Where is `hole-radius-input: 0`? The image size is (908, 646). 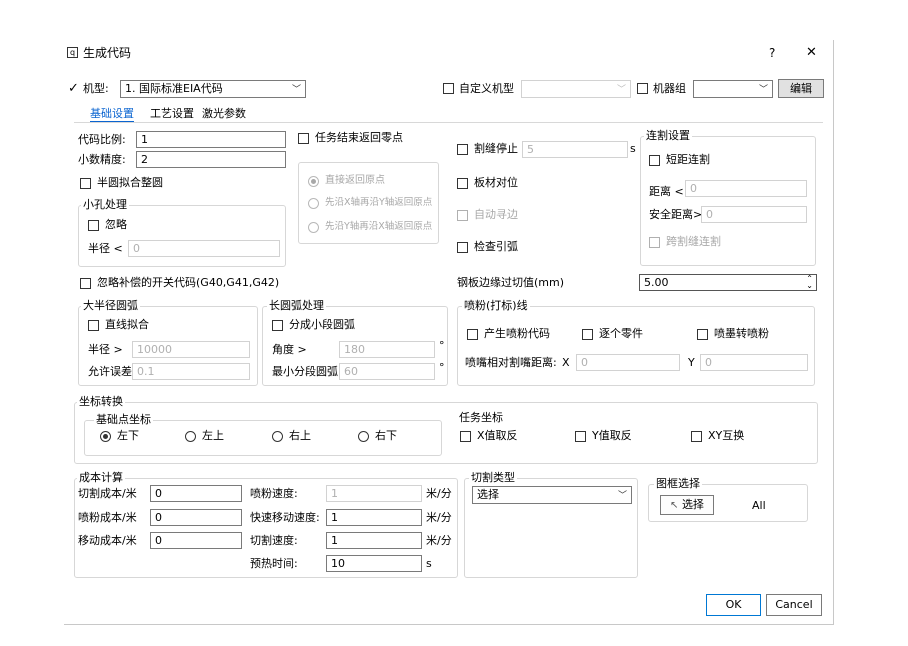 hole-radius-input: 0 is located at coordinates (204, 248).